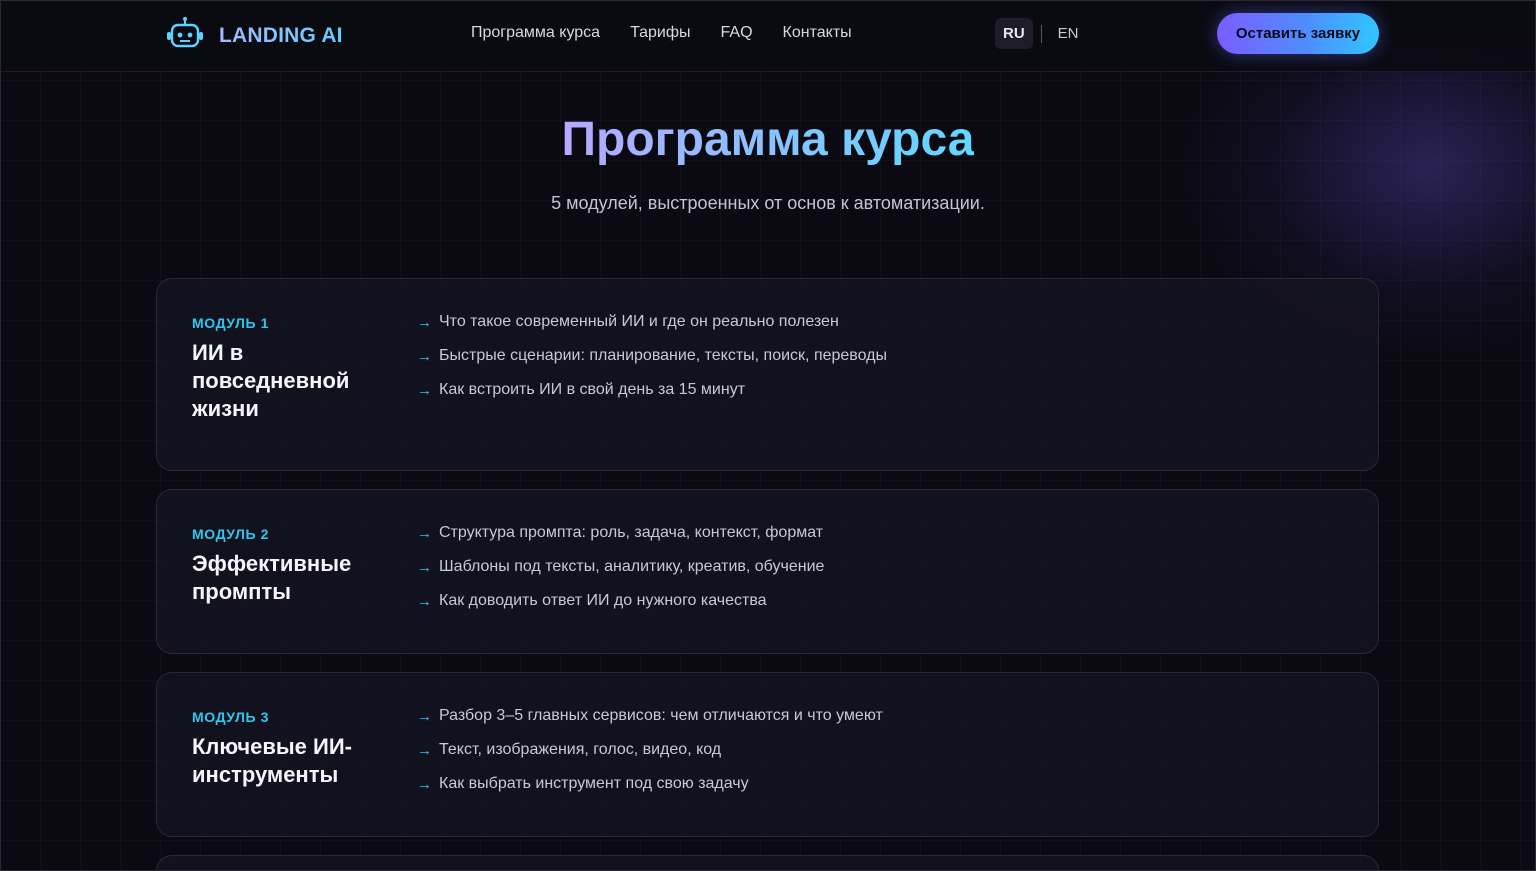 Image resolution: width=1536 pixels, height=871 pixels. I want to click on lang-divider, so click(1041, 33).